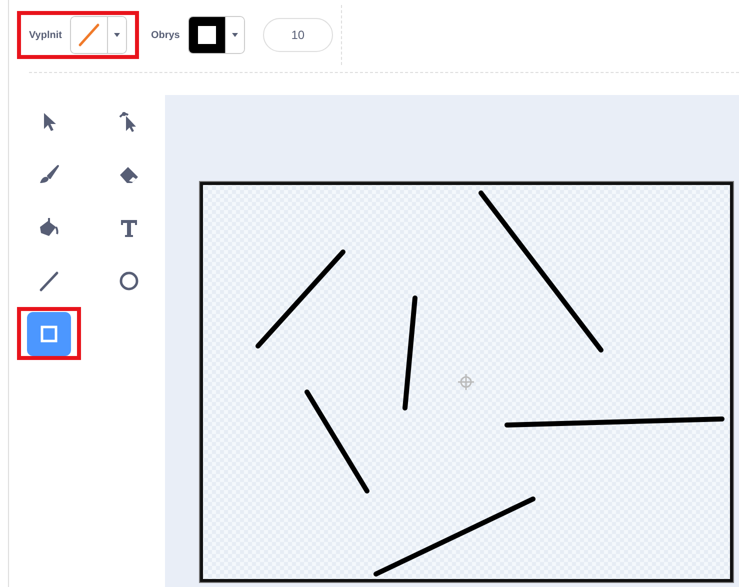 The image size is (739, 587). What do you see at coordinates (207, 35) in the screenshot?
I see `square-icon` at bounding box center [207, 35].